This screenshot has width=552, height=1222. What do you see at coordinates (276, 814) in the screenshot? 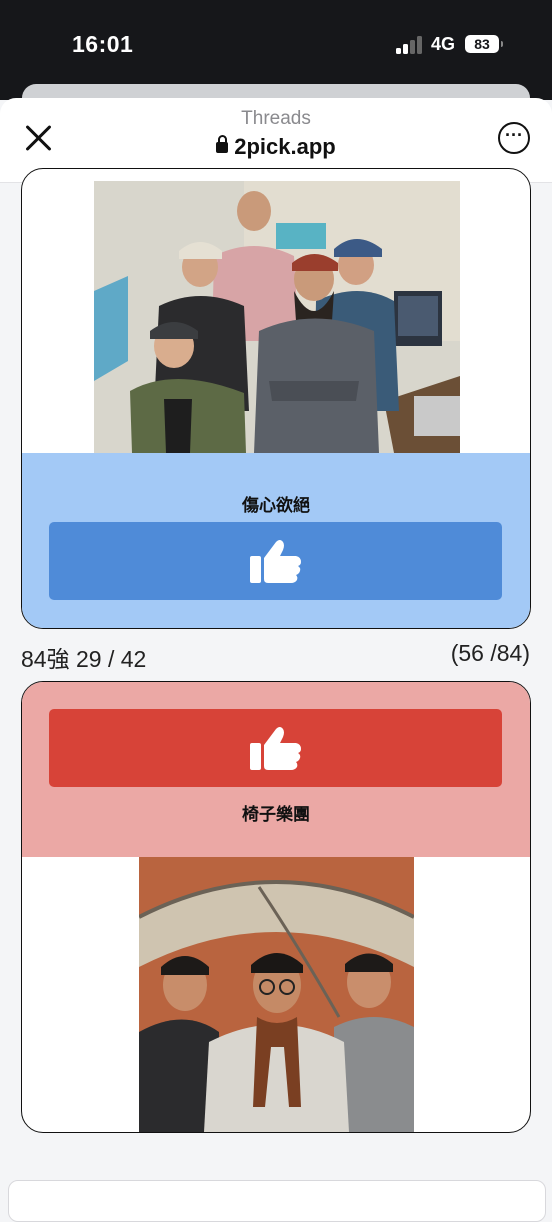
I see `candidate-name-bottom: 椅子樂團` at bounding box center [276, 814].